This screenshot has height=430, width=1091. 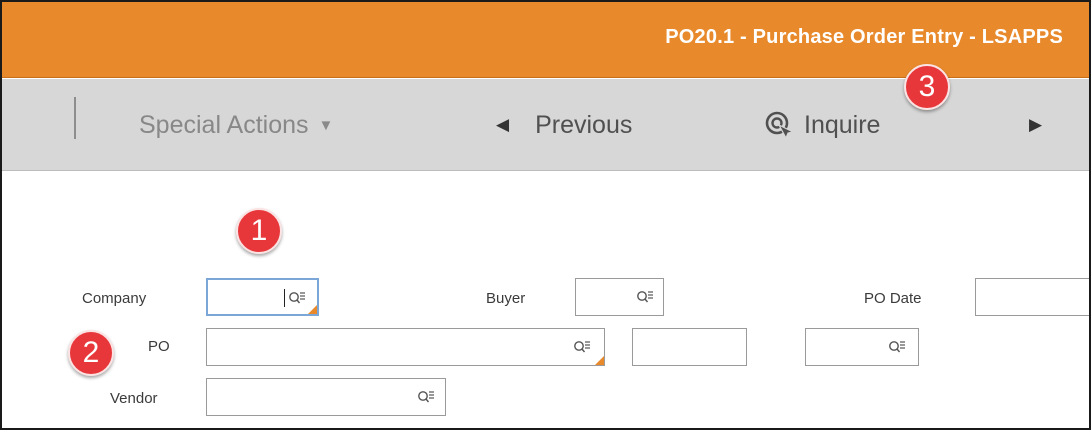 I want to click on po-label: PO, so click(x=159, y=346).